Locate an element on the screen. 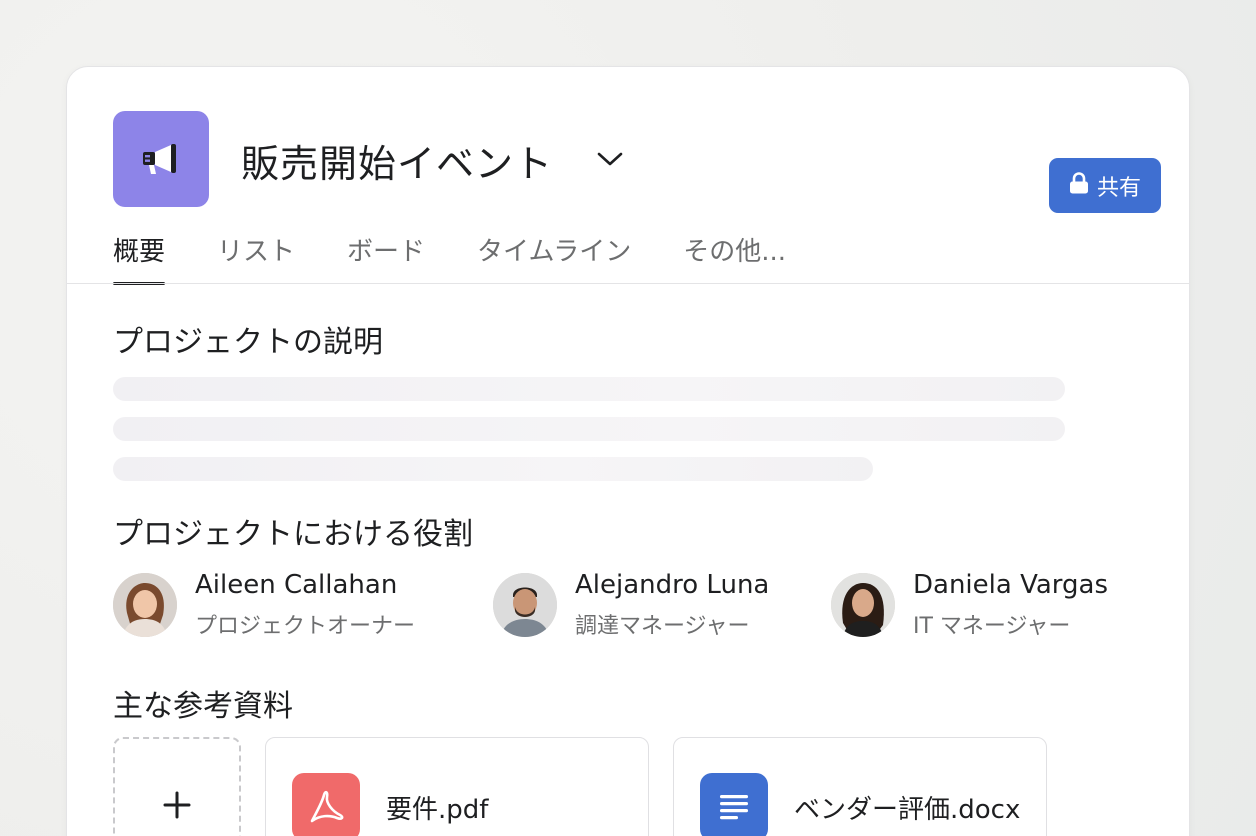 This screenshot has width=1256, height=836. tab-list: リスト is located at coordinates (256, 256).